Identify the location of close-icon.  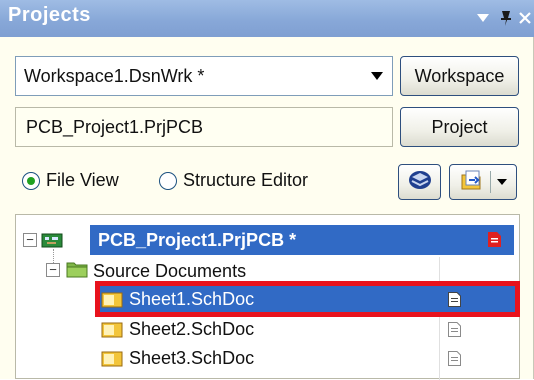
(524, 18).